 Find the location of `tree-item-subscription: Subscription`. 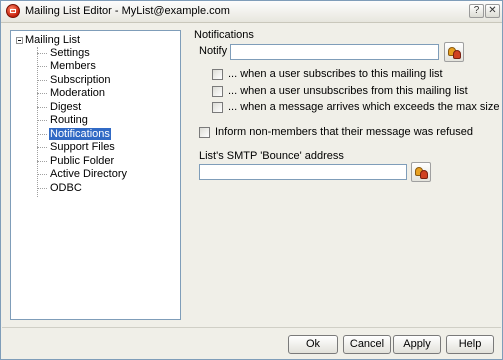

tree-item-subscription: Subscription is located at coordinates (74, 80).